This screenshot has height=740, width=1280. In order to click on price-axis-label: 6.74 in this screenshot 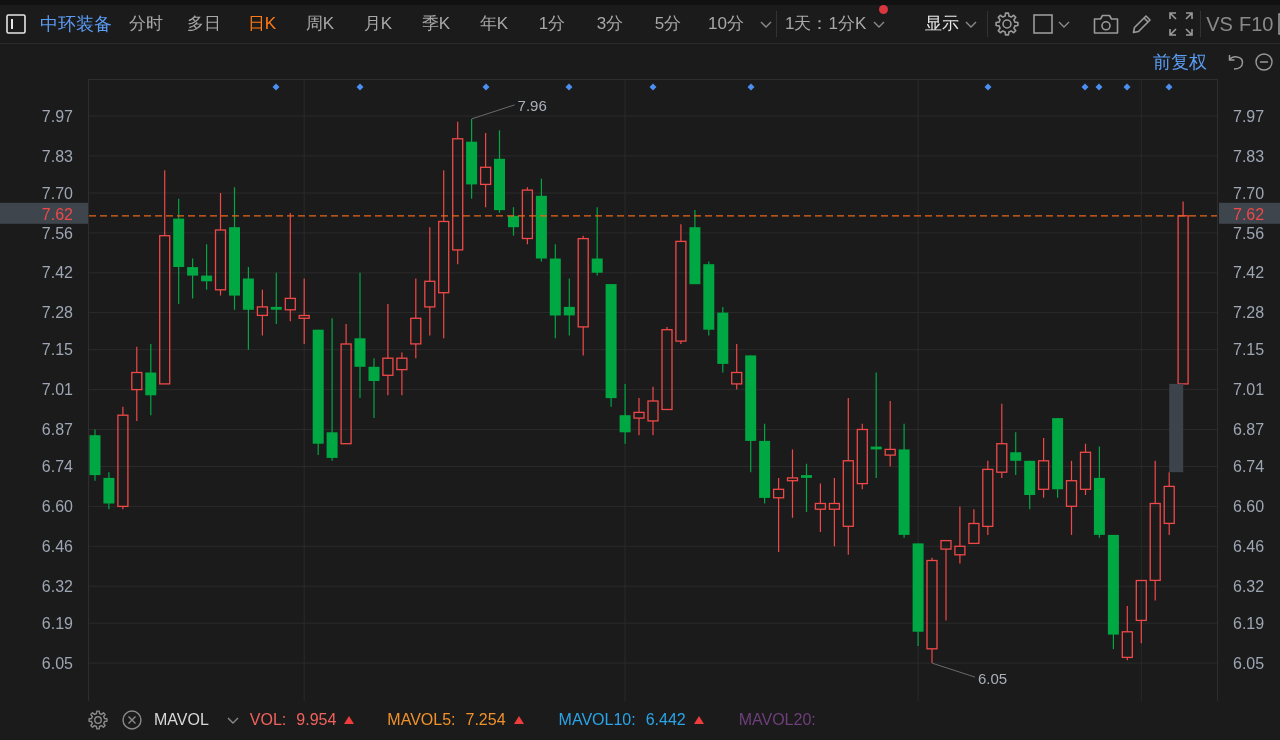, I will do `click(1249, 467)`.